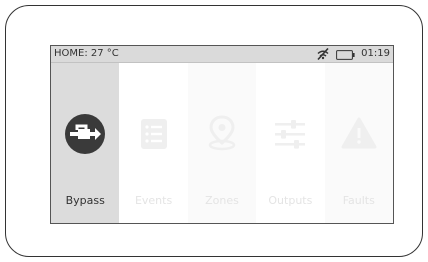 This screenshot has width=428, height=262. I want to click on menu-item-outputs: Outputs, so click(290, 143).